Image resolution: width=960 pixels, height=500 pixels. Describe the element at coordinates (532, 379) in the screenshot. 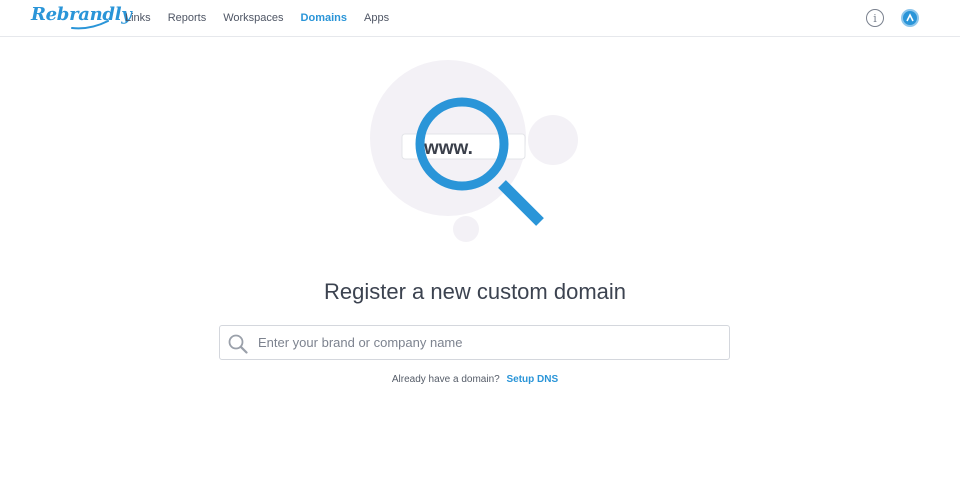

I see `setup-dns-link: Setup DNS` at that location.